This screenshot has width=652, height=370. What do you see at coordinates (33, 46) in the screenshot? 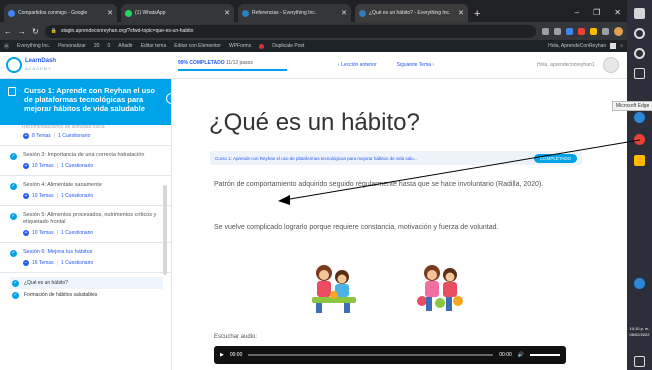
I see `admin-site-link: Everything Inc.` at bounding box center [33, 46].